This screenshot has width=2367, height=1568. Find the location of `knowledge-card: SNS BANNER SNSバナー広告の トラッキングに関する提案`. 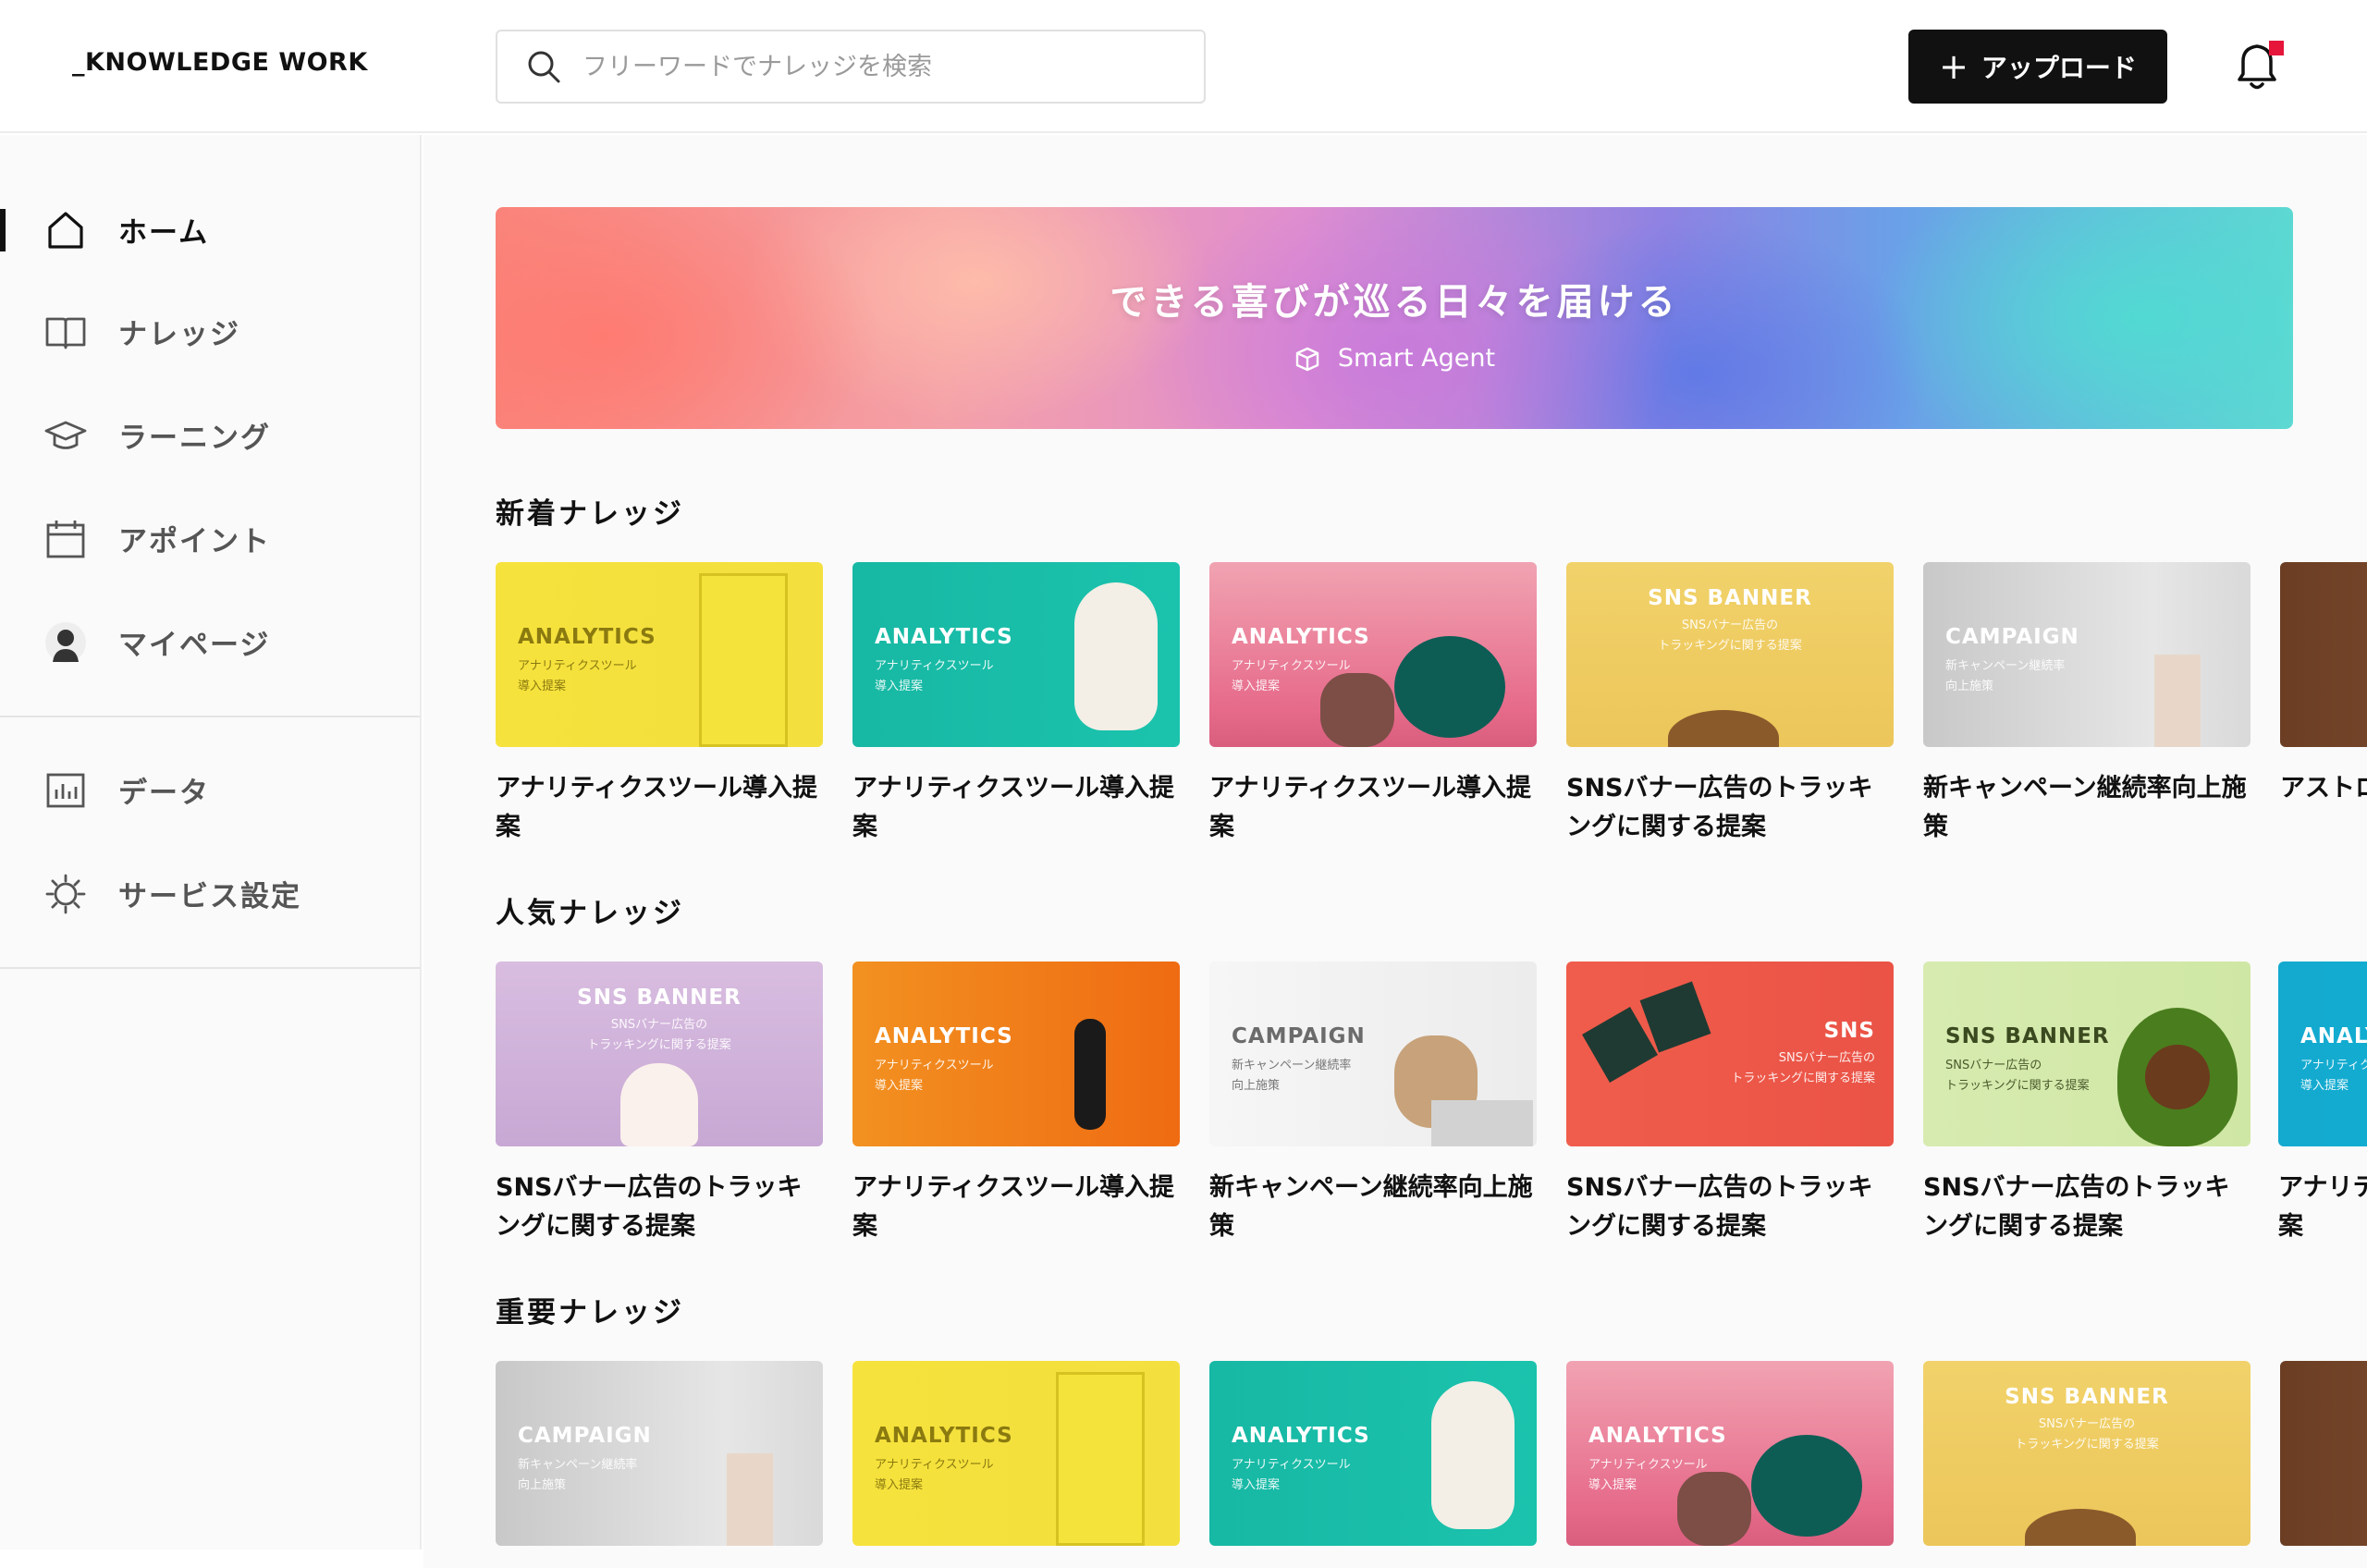

knowledge-card: SNS BANNER SNSバナー広告の トラッキングに関する提案 is located at coordinates (2086, 1453).